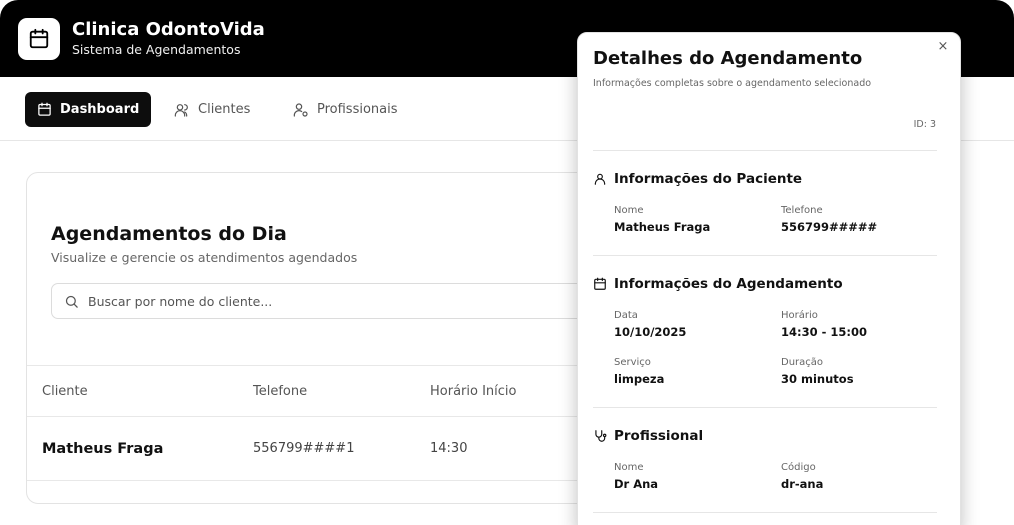 This screenshot has height=525, width=1014. Describe the element at coordinates (817, 379) in the screenshot. I see `duration-value: 30 minutos` at that location.